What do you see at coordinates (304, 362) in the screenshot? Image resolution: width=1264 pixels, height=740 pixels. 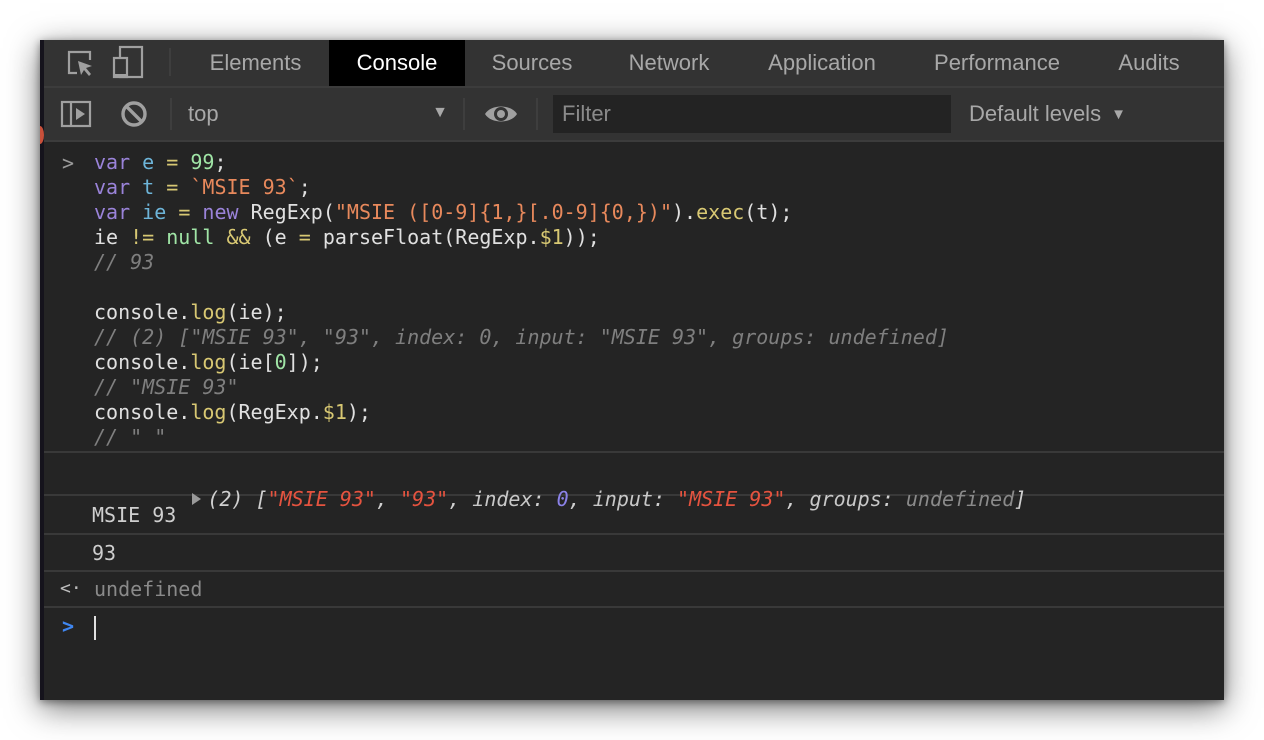 I see `code-token: ]);` at bounding box center [304, 362].